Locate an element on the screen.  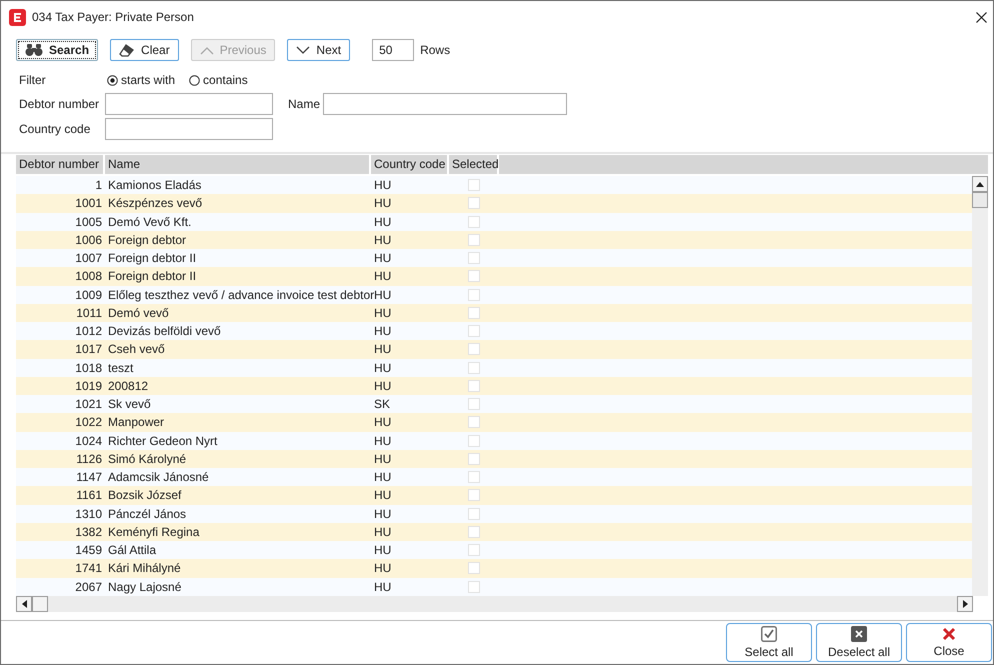
field-label: Debtor number is located at coordinates (59, 104).